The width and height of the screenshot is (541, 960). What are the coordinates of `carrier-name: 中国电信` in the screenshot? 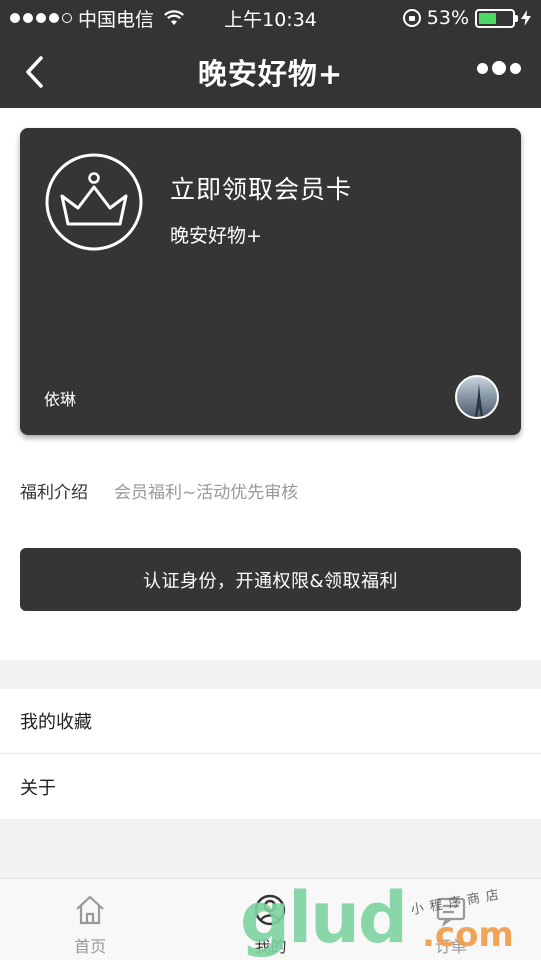 It's located at (116, 19).